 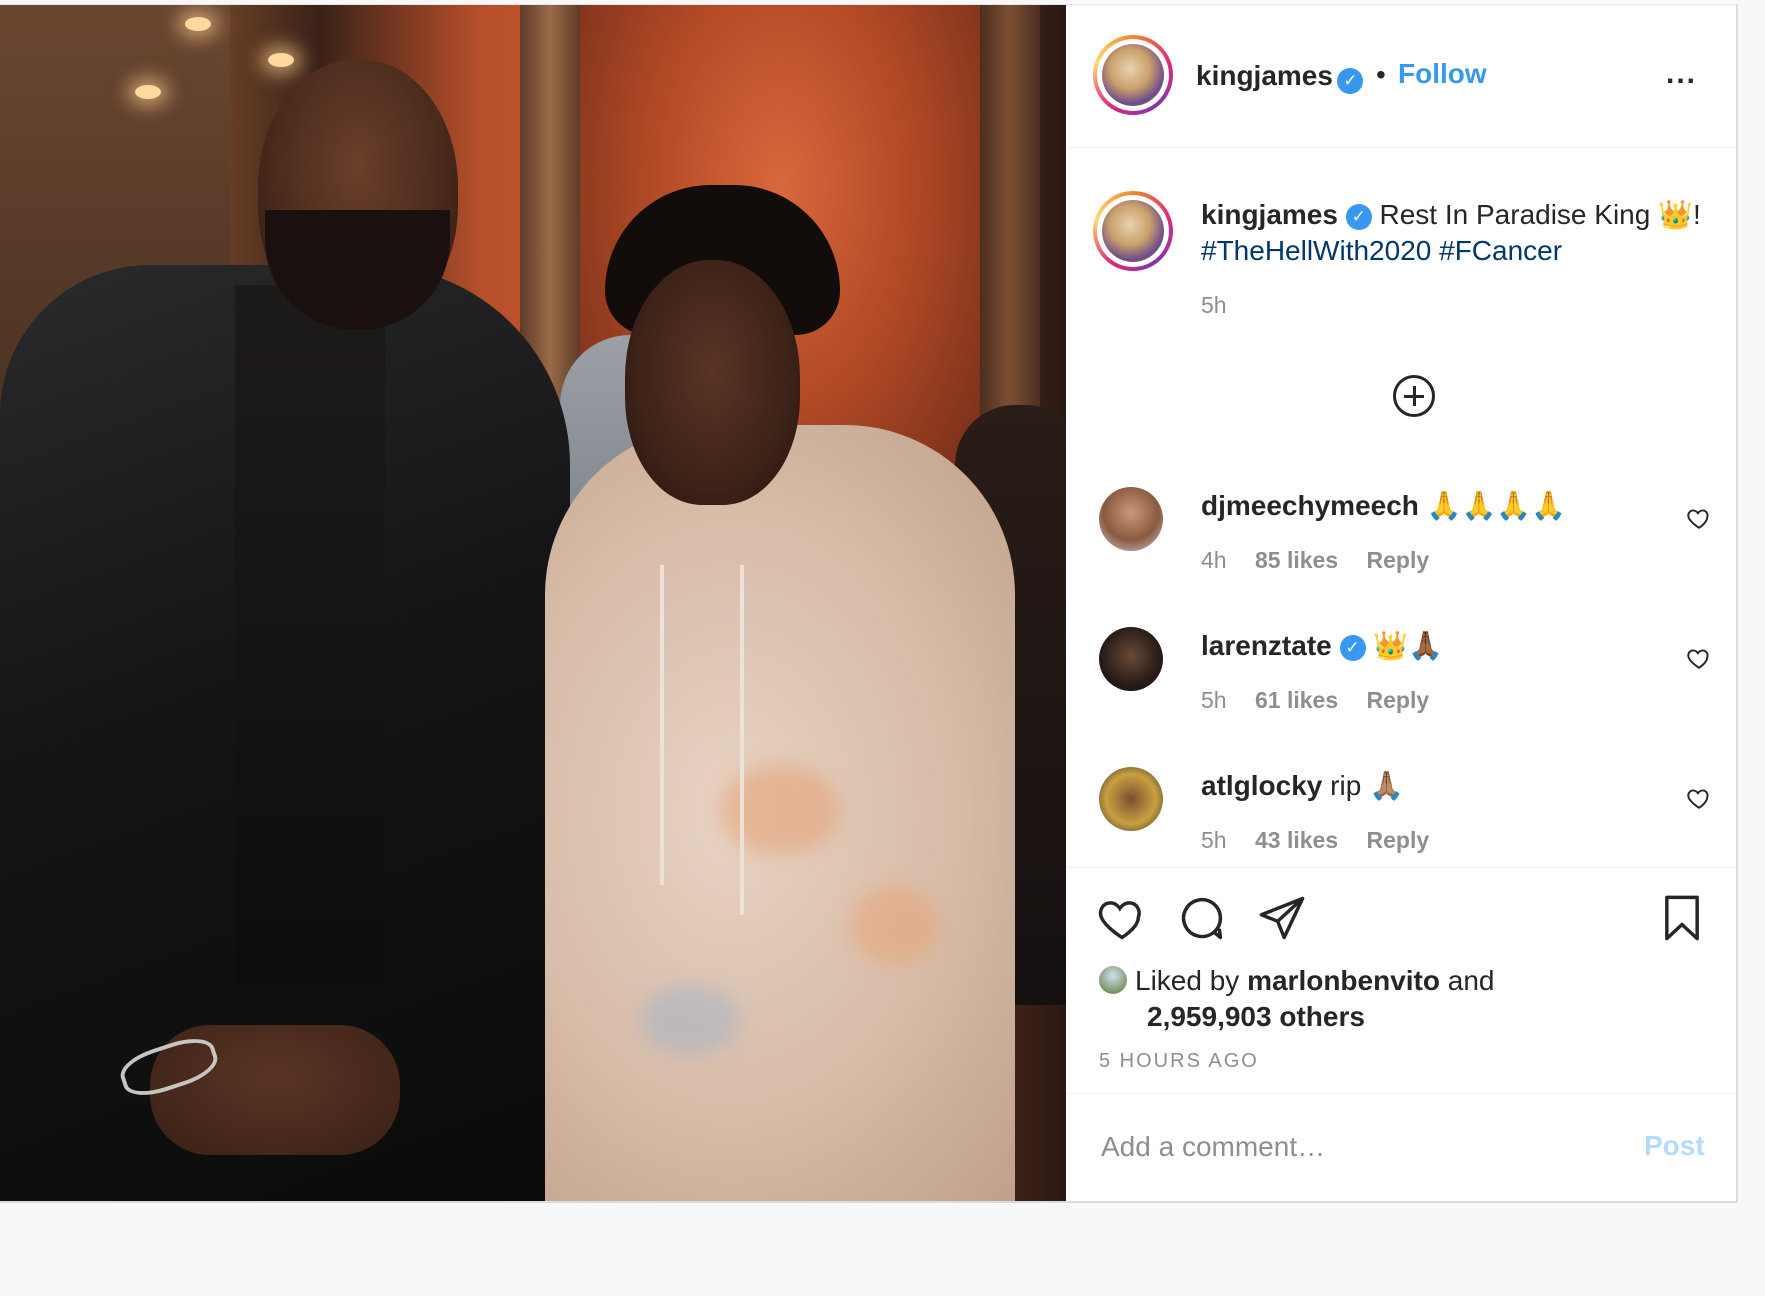 What do you see at coordinates (1296, 840) in the screenshot?
I see `comment-likes: 43 likes` at bounding box center [1296, 840].